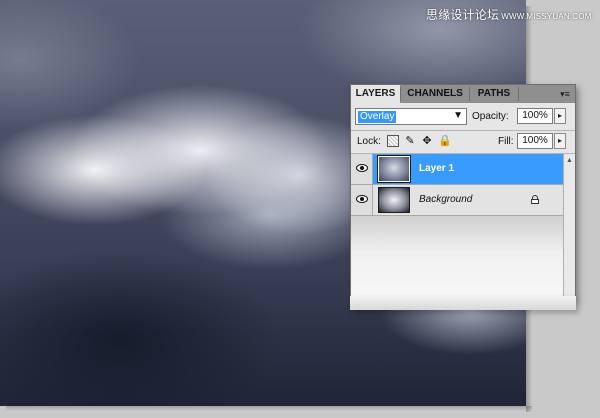 This screenshot has width=600, height=418. What do you see at coordinates (546, 16) in the screenshot?
I see `watermark-url: WWW.MISSYUAN.COM` at bounding box center [546, 16].